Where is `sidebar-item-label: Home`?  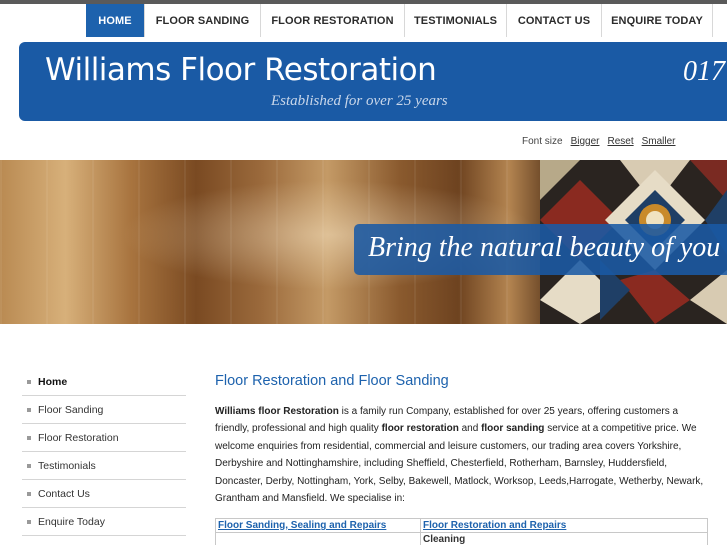 sidebar-item-label: Home is located at coordinates (53, 381).